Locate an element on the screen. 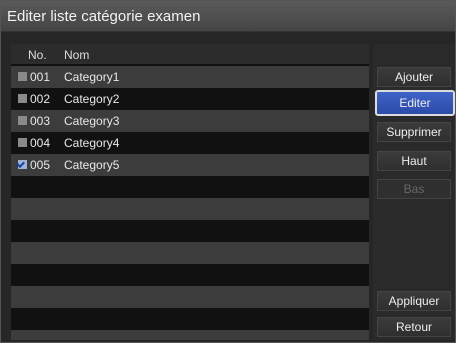  list-row-004: 004 Category4 is located at coordinates (190, 143).